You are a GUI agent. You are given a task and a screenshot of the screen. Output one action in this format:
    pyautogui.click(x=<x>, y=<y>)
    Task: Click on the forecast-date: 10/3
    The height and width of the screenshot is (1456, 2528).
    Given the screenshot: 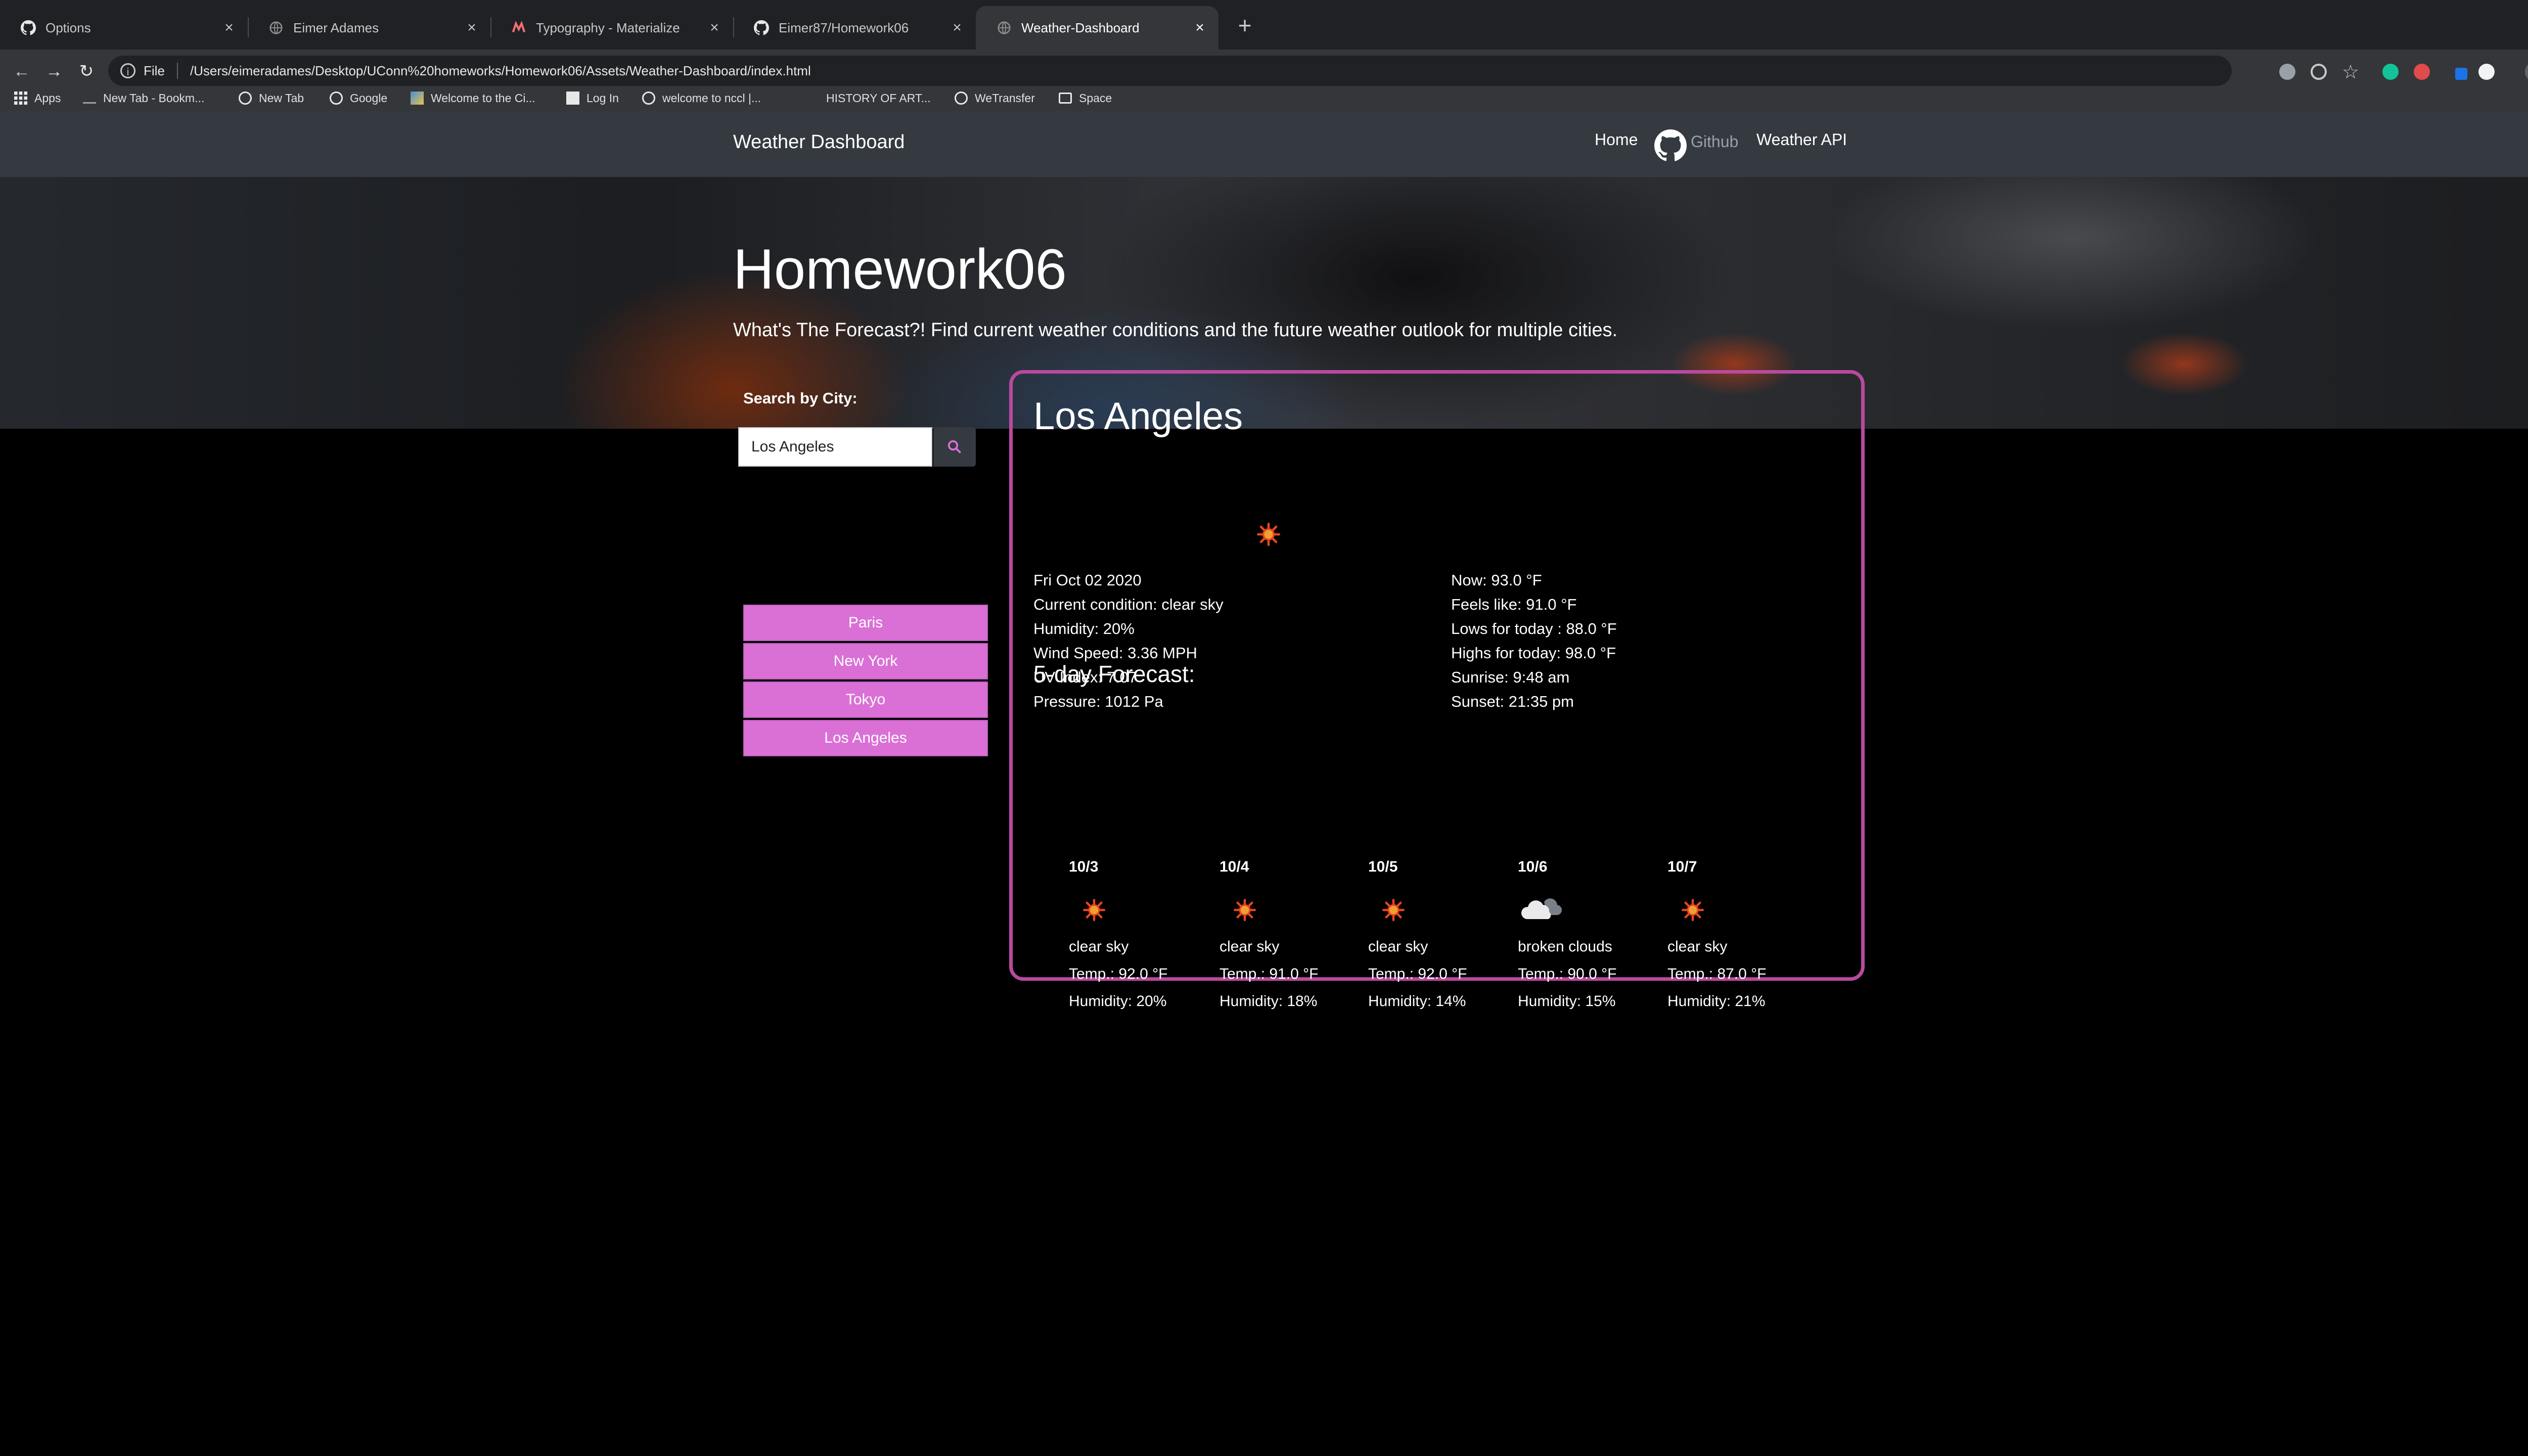 What is the action you would take?
    pyautogui.click(x=1084, y=866)
    